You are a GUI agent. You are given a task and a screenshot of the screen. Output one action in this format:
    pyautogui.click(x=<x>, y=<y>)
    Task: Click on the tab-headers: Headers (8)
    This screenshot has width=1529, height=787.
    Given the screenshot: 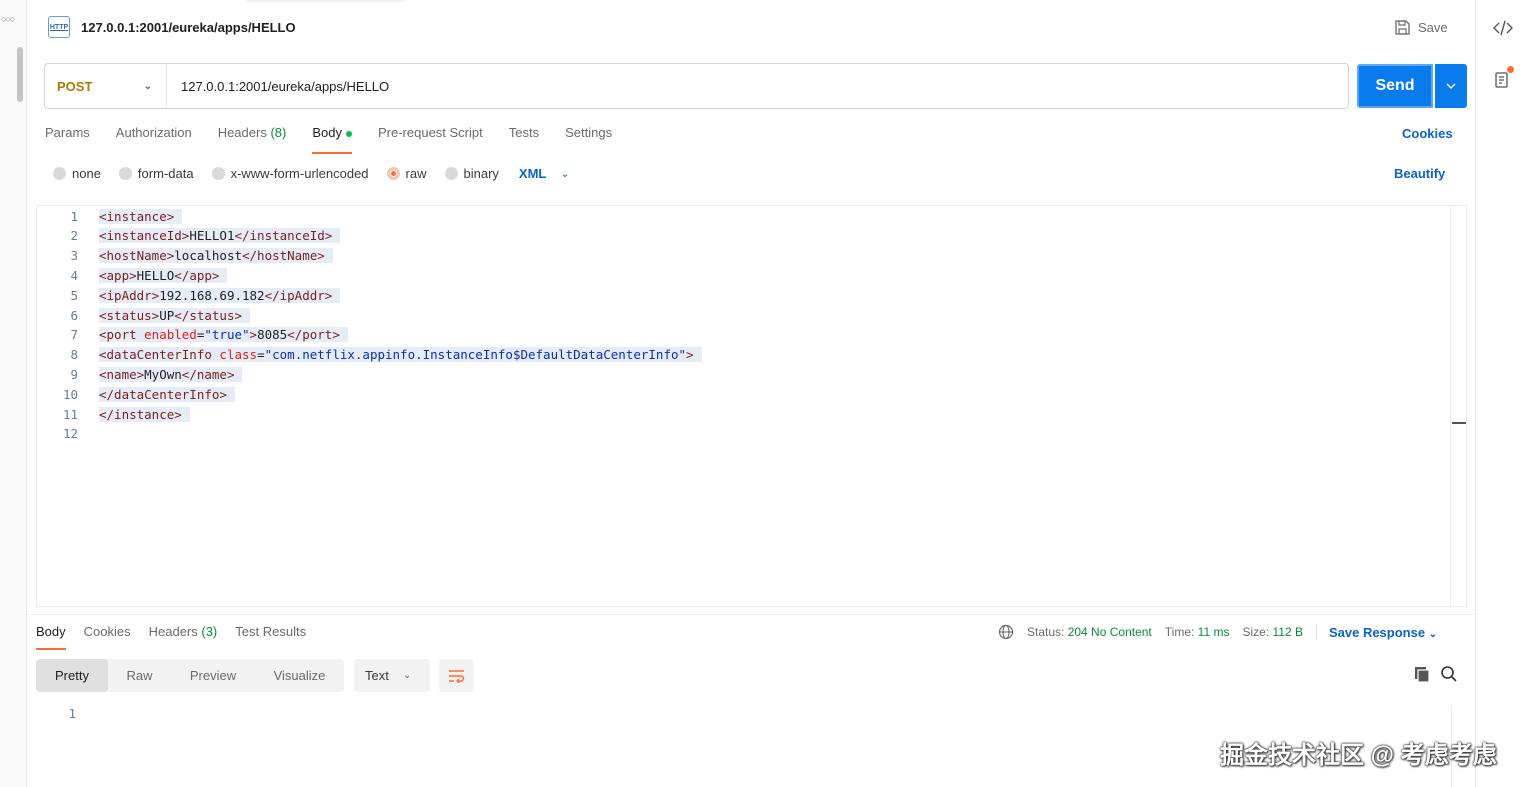 What is the action you would take?
    pyautogui.click(x=252, y=139)
    